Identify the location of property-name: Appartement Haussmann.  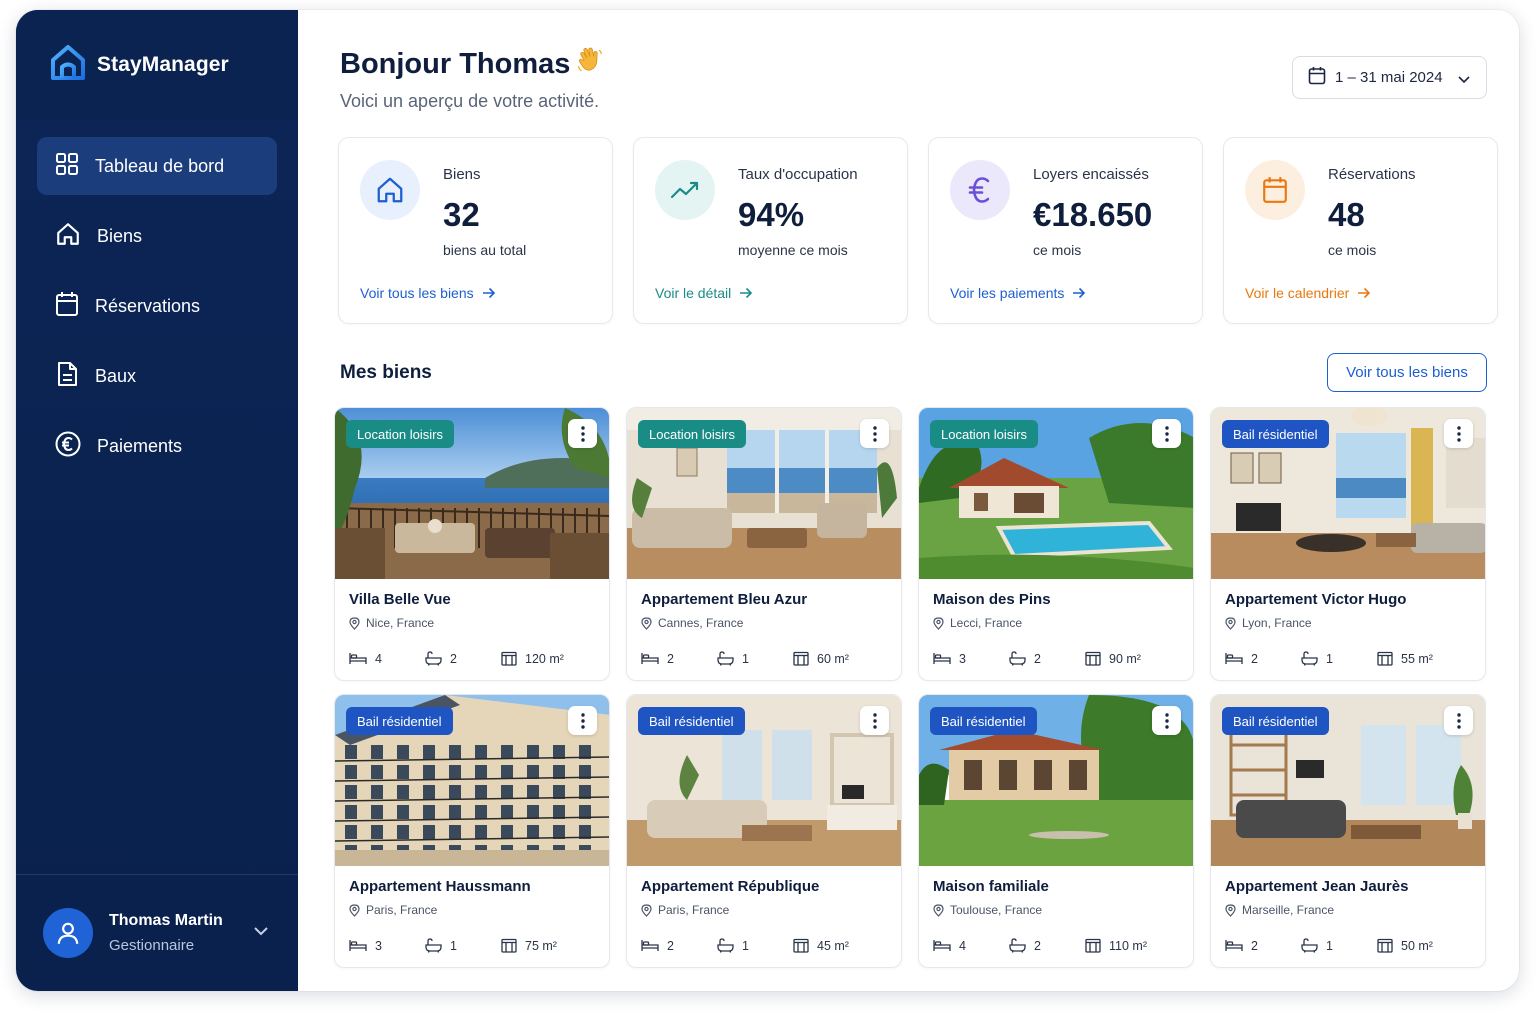
(440, 886).